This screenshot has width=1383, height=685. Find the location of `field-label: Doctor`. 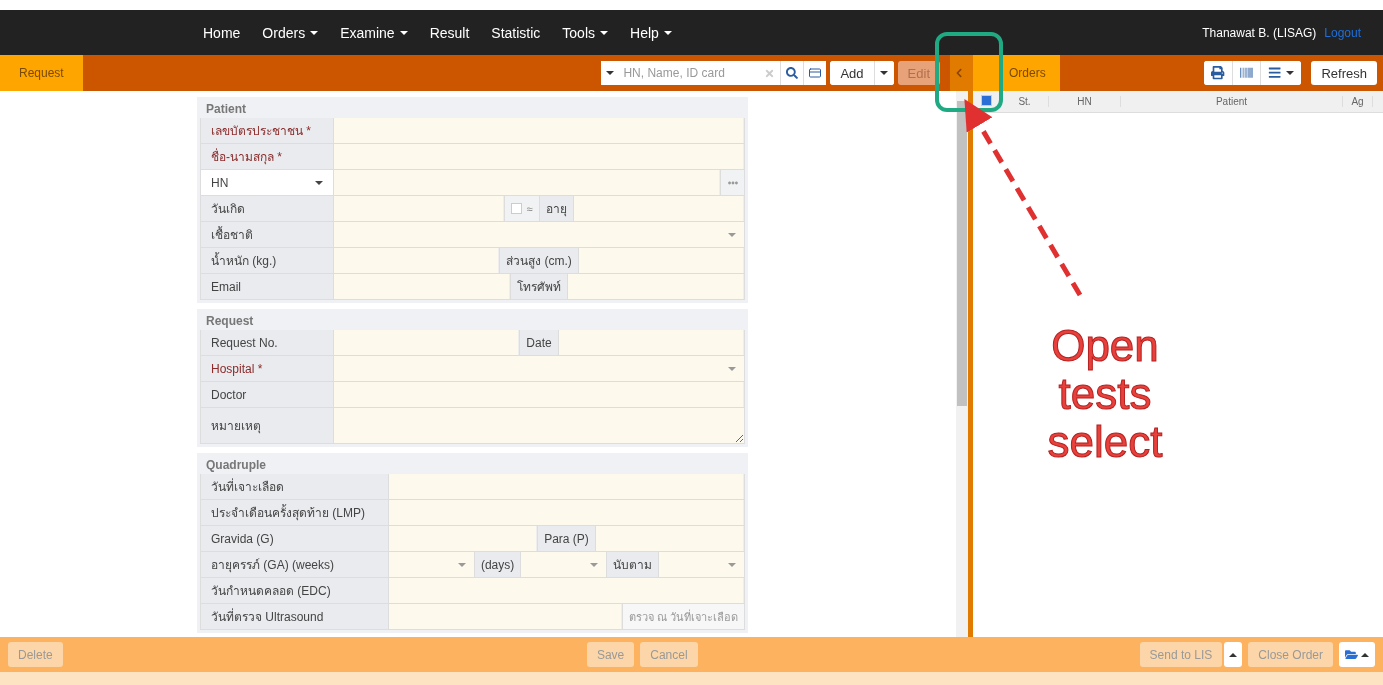

field-label: Doctor is located at coordinates (267, 394).